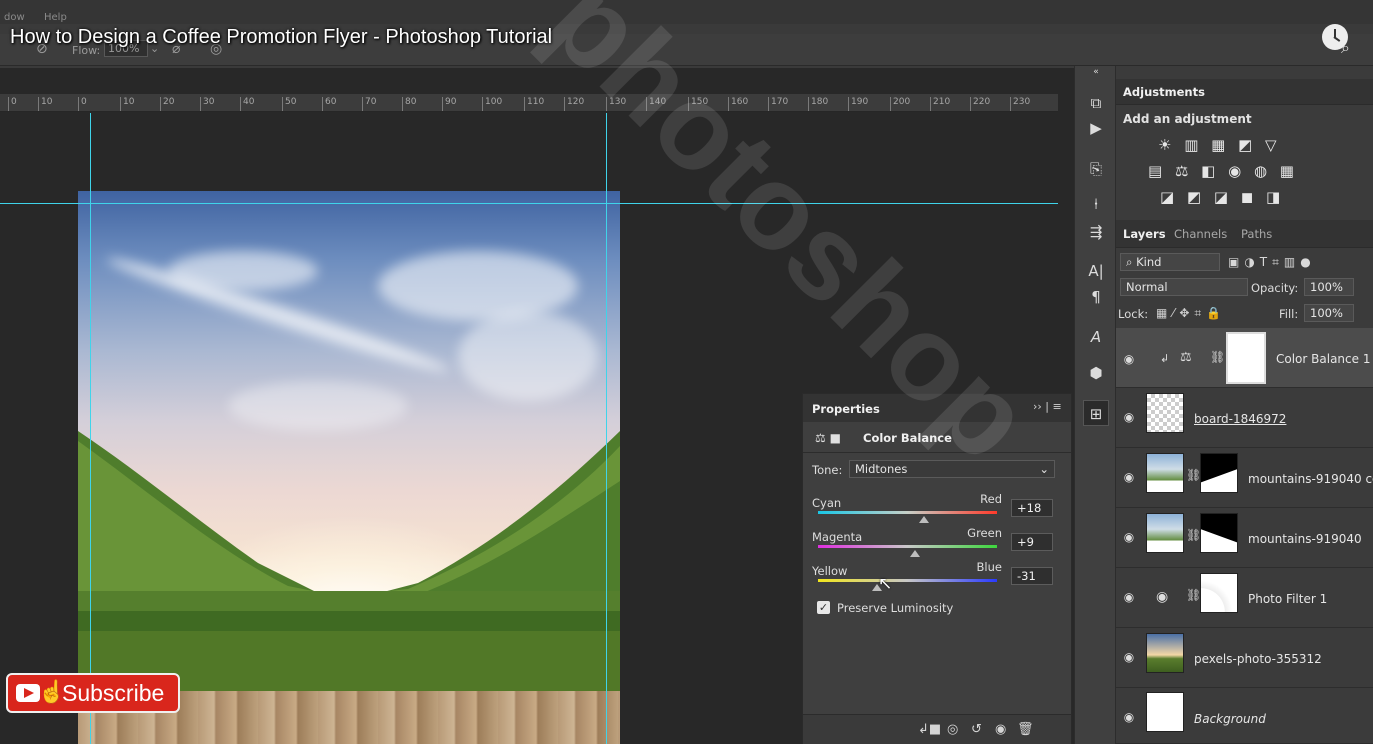  What do you see at coordinates (1186, 357) in the screenshot?
I see `color-balance-icon: ⚖` at bounding box center [1186, 357].